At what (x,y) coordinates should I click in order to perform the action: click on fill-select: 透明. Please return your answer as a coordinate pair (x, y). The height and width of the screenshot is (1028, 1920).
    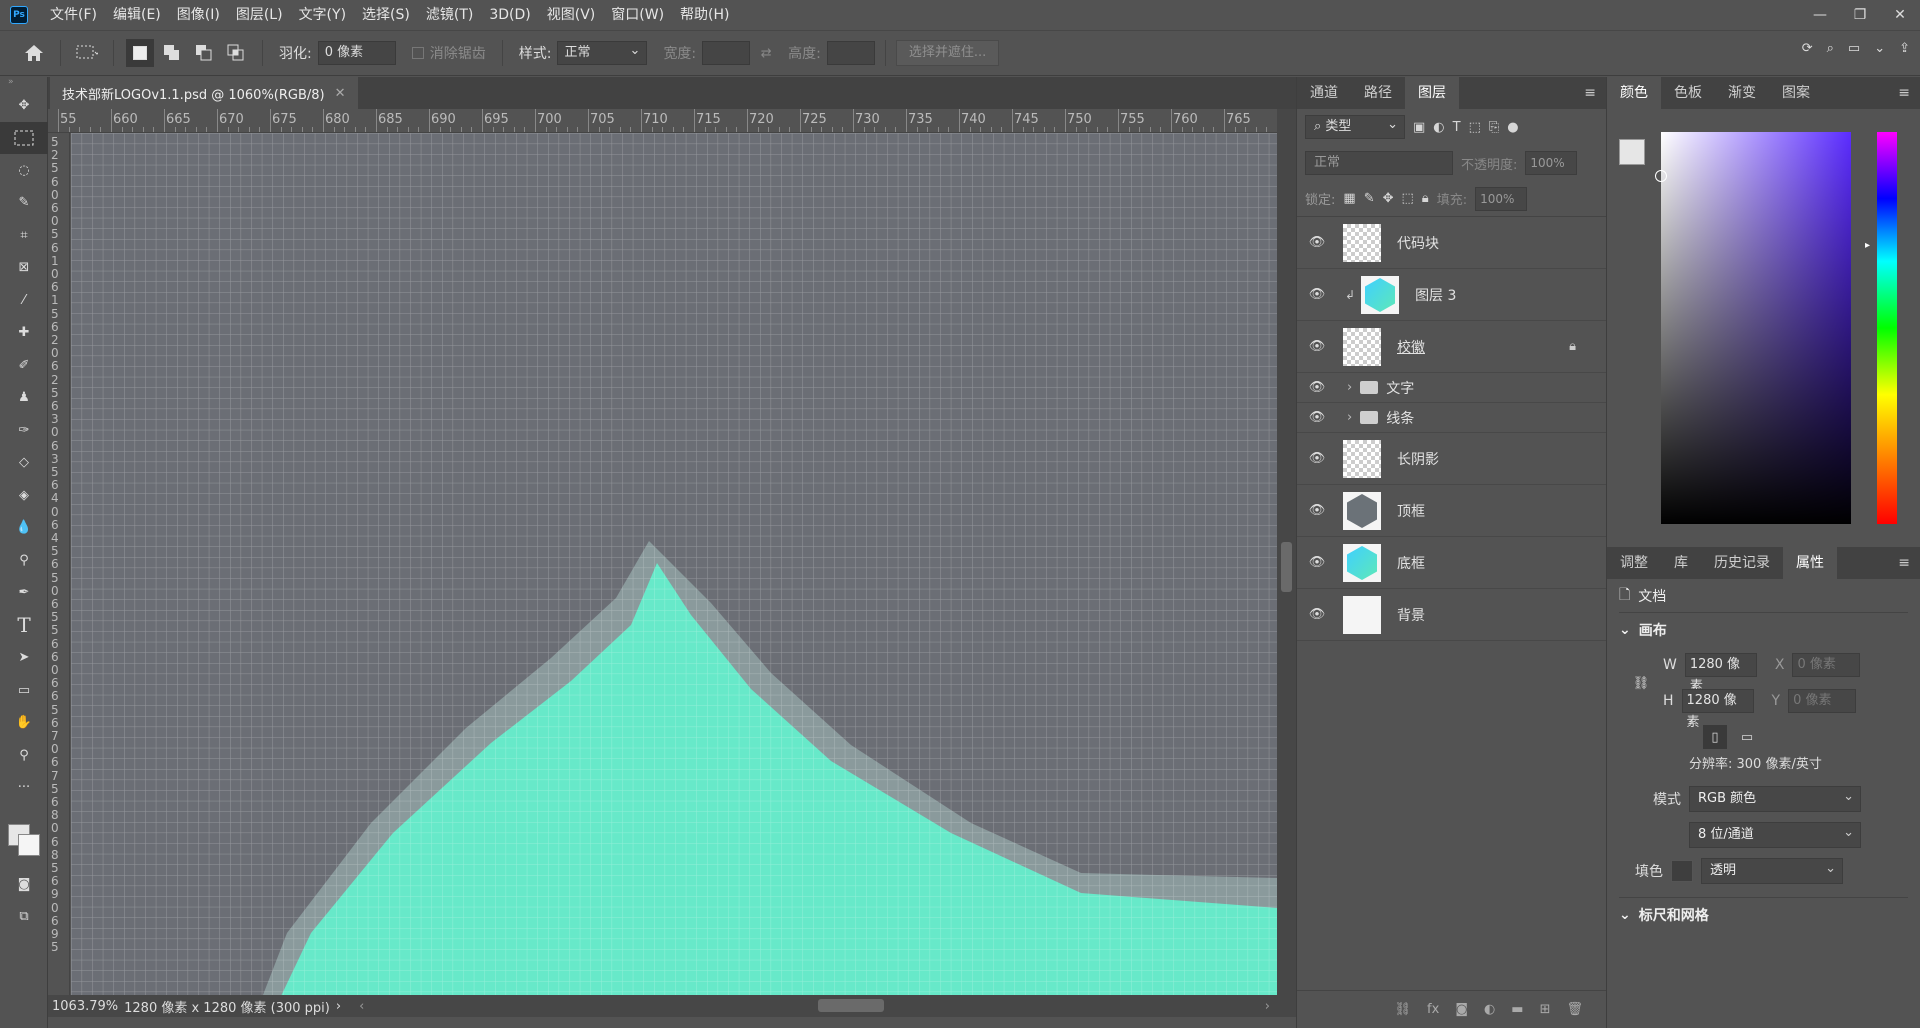
    Looking at the image, I should click on (1772, 870).